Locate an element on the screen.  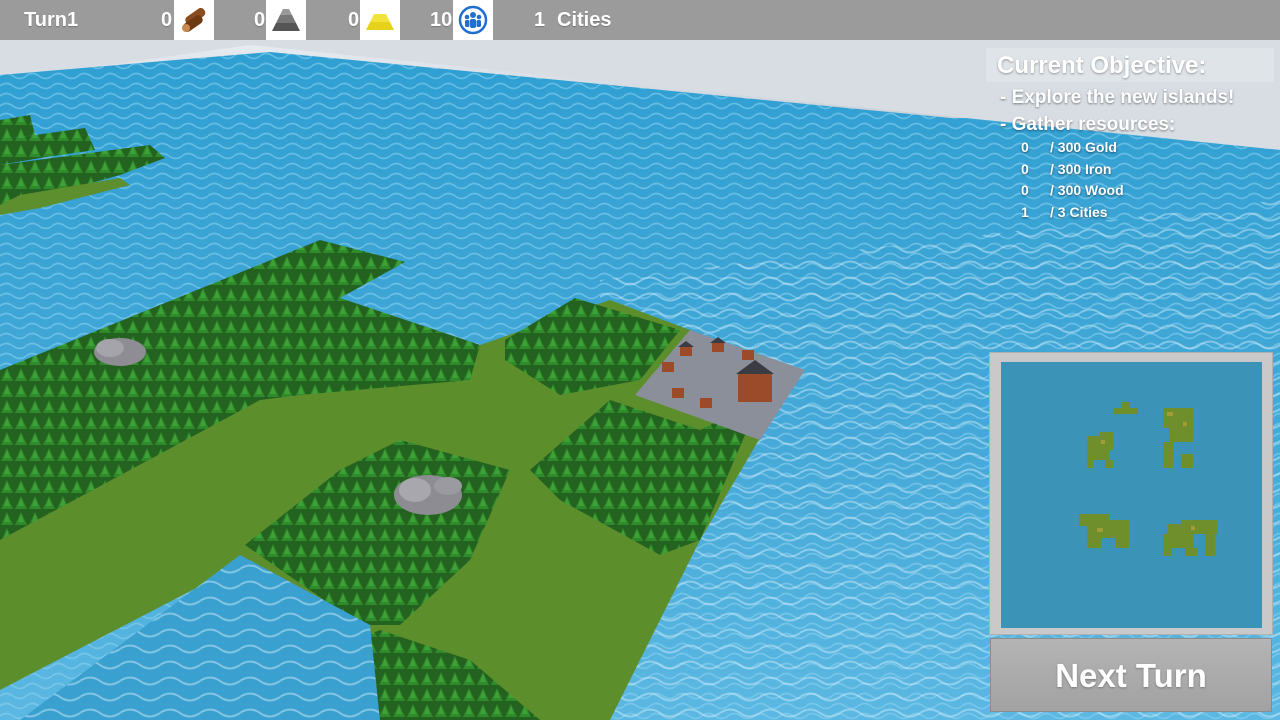
top-resource-bar: Turn1 0 0 0 10 1 Cities is located at coordinates (640, 20).